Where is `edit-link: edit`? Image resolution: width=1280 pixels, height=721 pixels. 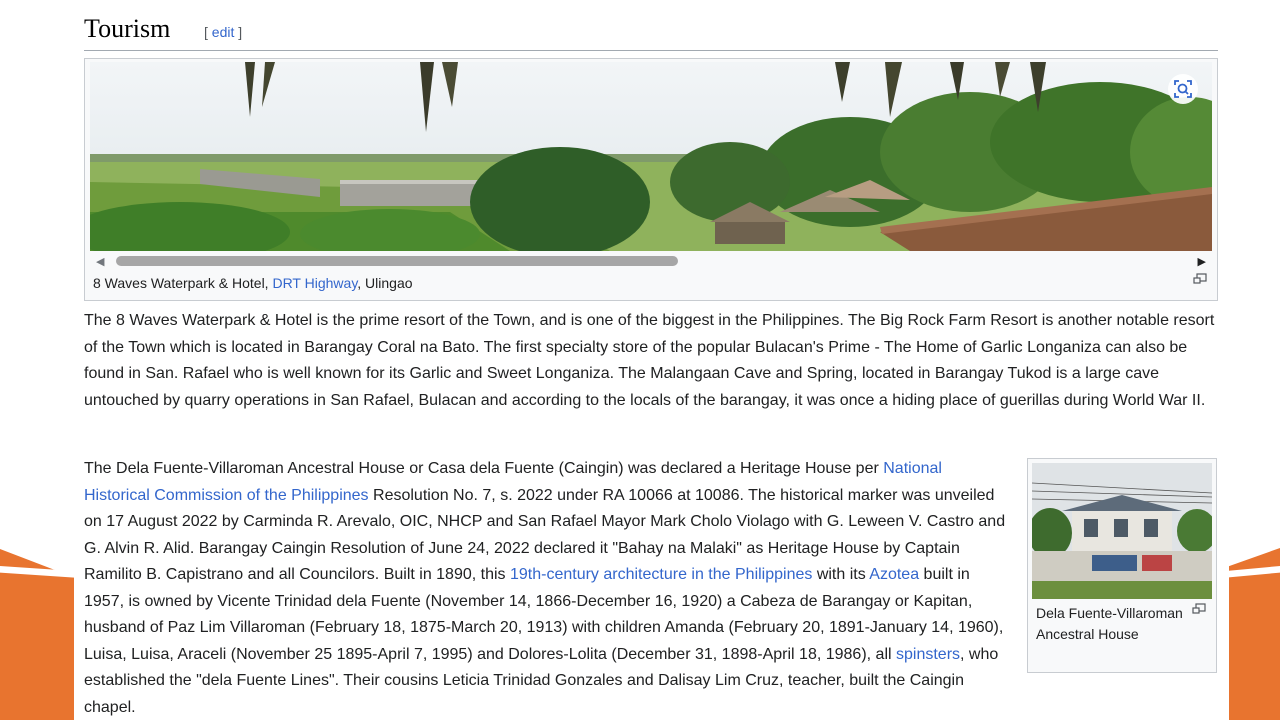
edit-link: edit is located at coordinates (223, 32).